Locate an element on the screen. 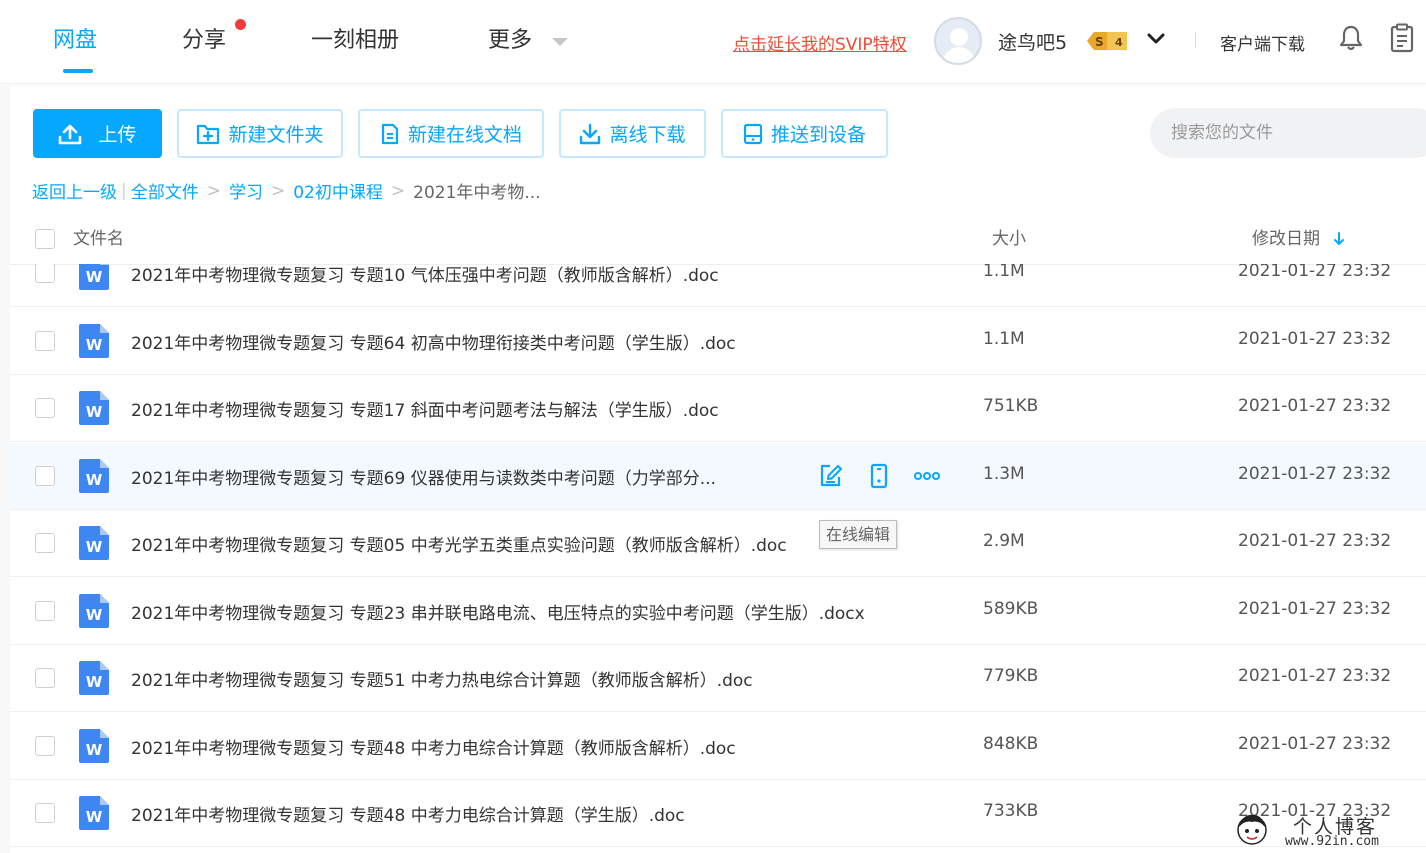 The image size is (1426, 853). breadcrumb-item-study: 学习 is located at coordinates (246, 190).